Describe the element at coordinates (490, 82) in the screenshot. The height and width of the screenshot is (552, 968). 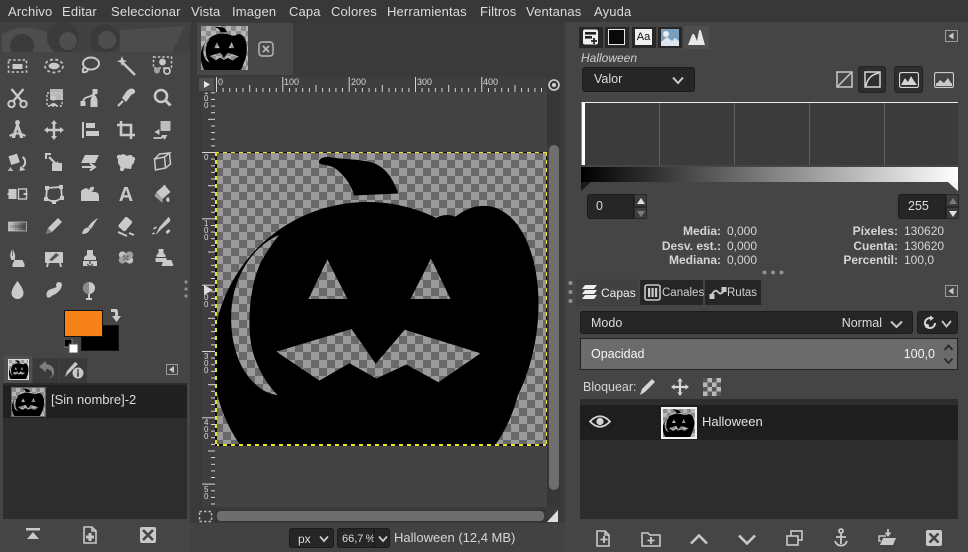
I see `svg-text: 400` at that location.